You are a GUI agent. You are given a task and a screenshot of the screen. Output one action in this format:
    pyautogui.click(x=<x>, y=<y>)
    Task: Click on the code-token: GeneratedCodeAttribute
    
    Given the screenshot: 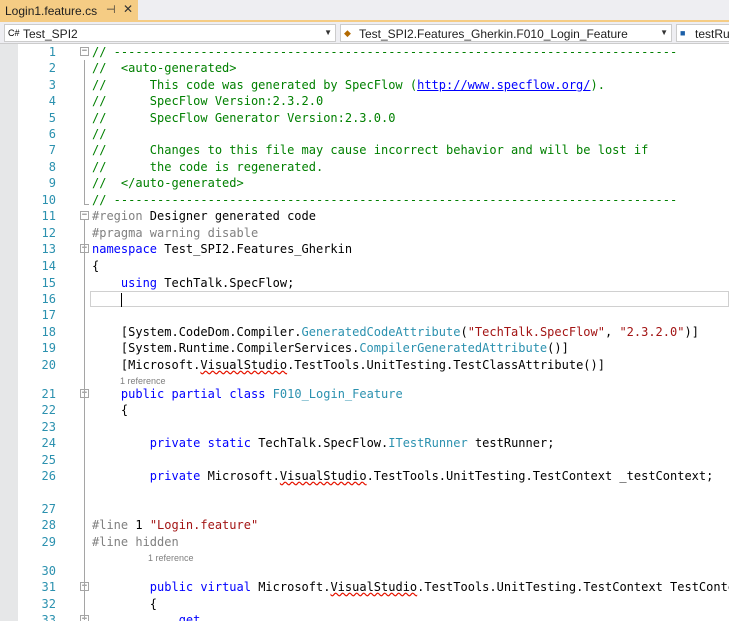 What is the action you would take?
    pyautogui.click(x=381, y=332)
    